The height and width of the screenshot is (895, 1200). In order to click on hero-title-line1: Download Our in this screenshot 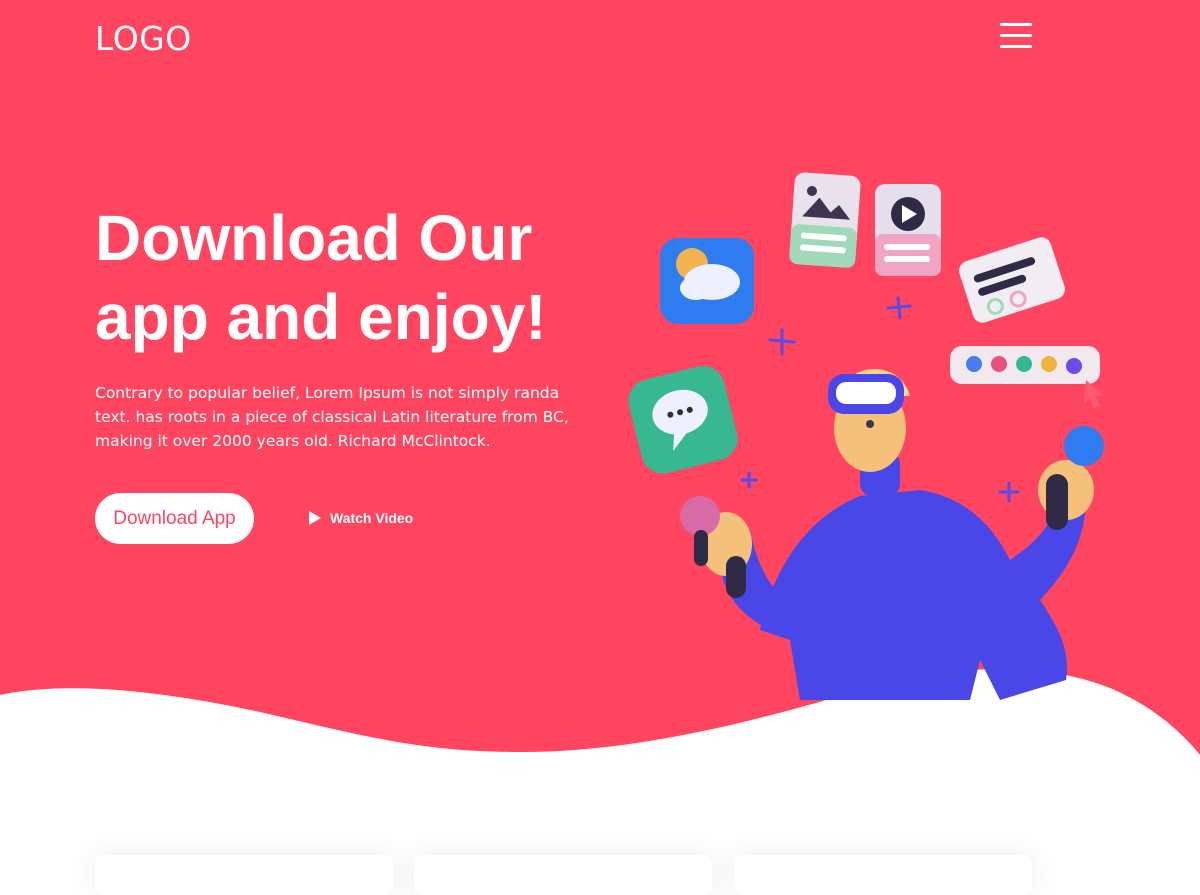, I will do `click(314, 238)`.